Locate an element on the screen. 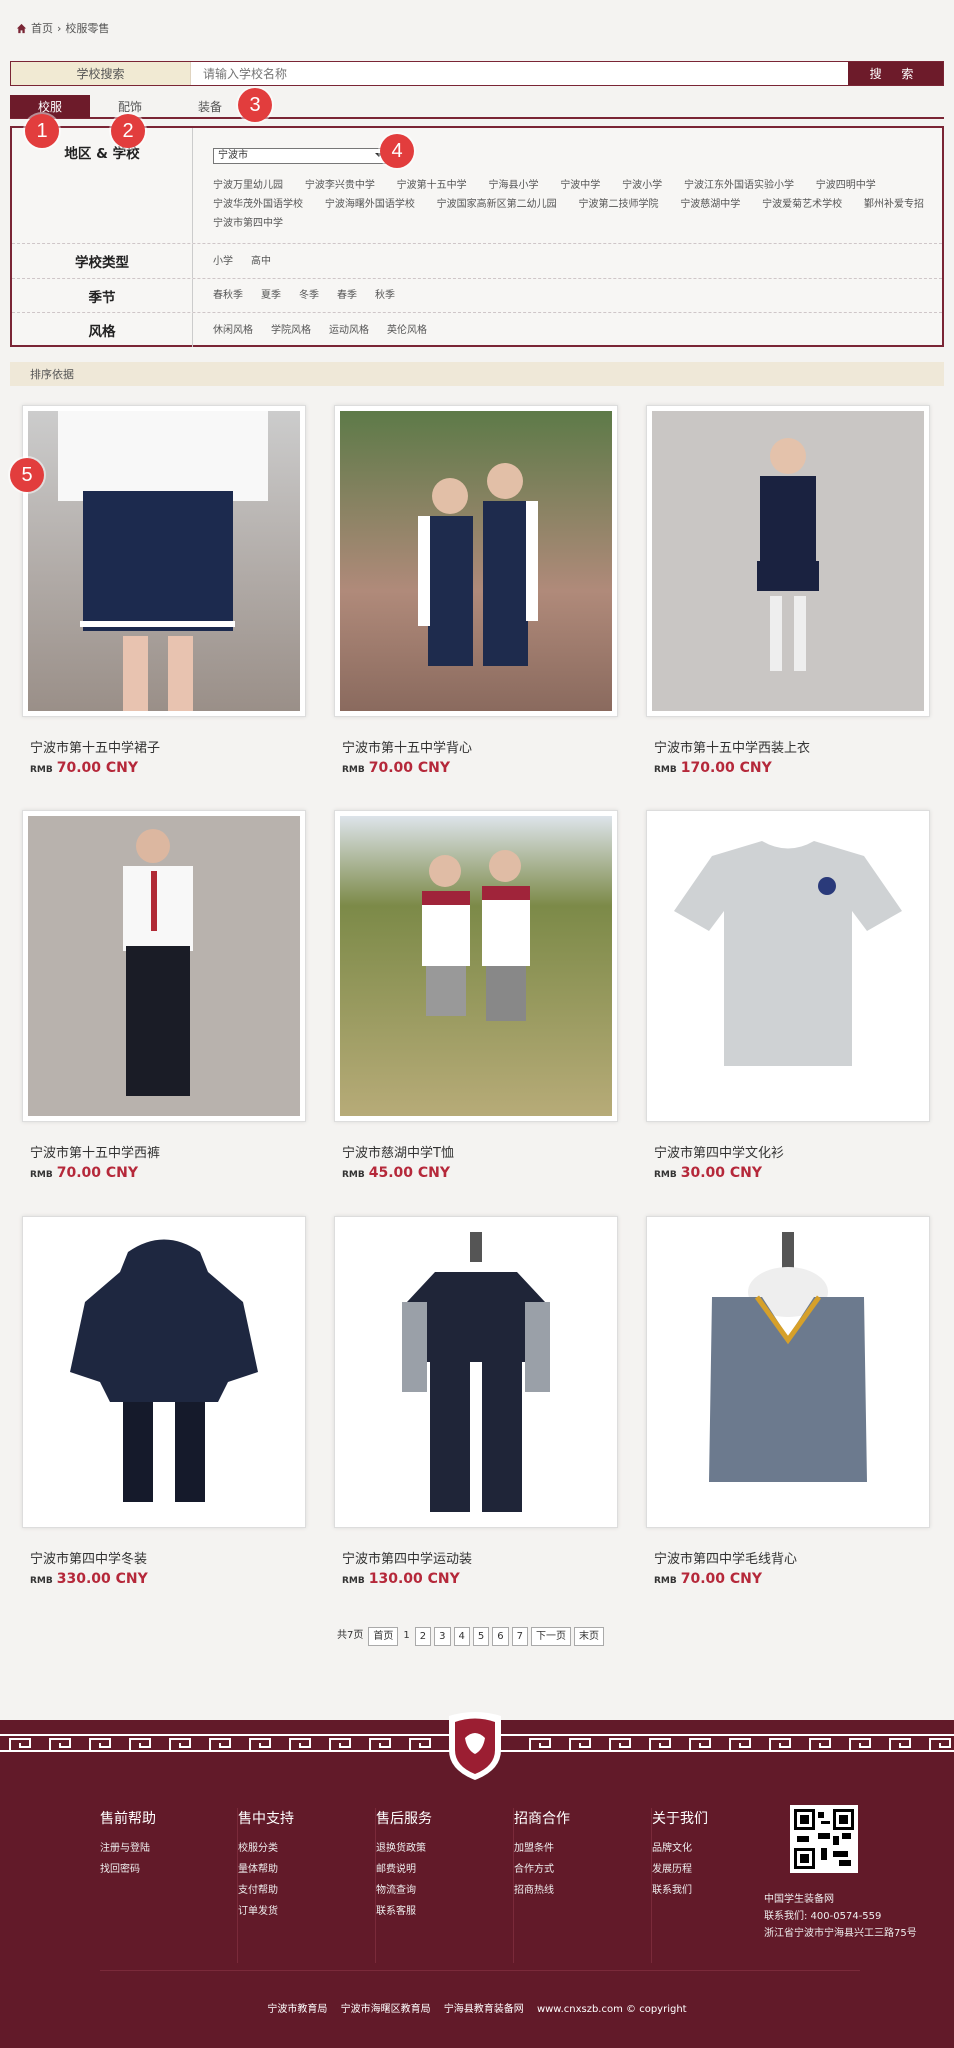 Image resolution: width=954 pixels, height=2048 pixels. page-number: 1 is located at coordinates (406, 1636).